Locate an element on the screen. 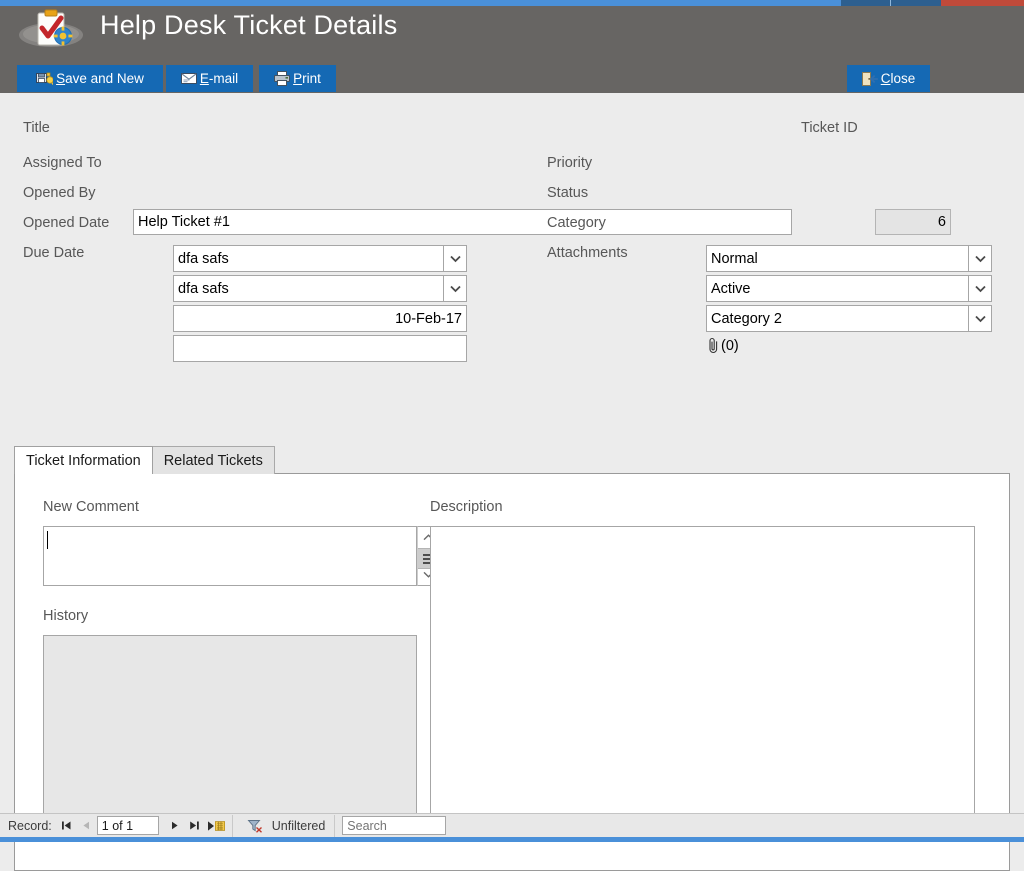 This screenshot has height=871, width=1024. tab-related-tickets: Related Tickets is located at coordinates (213, 460).